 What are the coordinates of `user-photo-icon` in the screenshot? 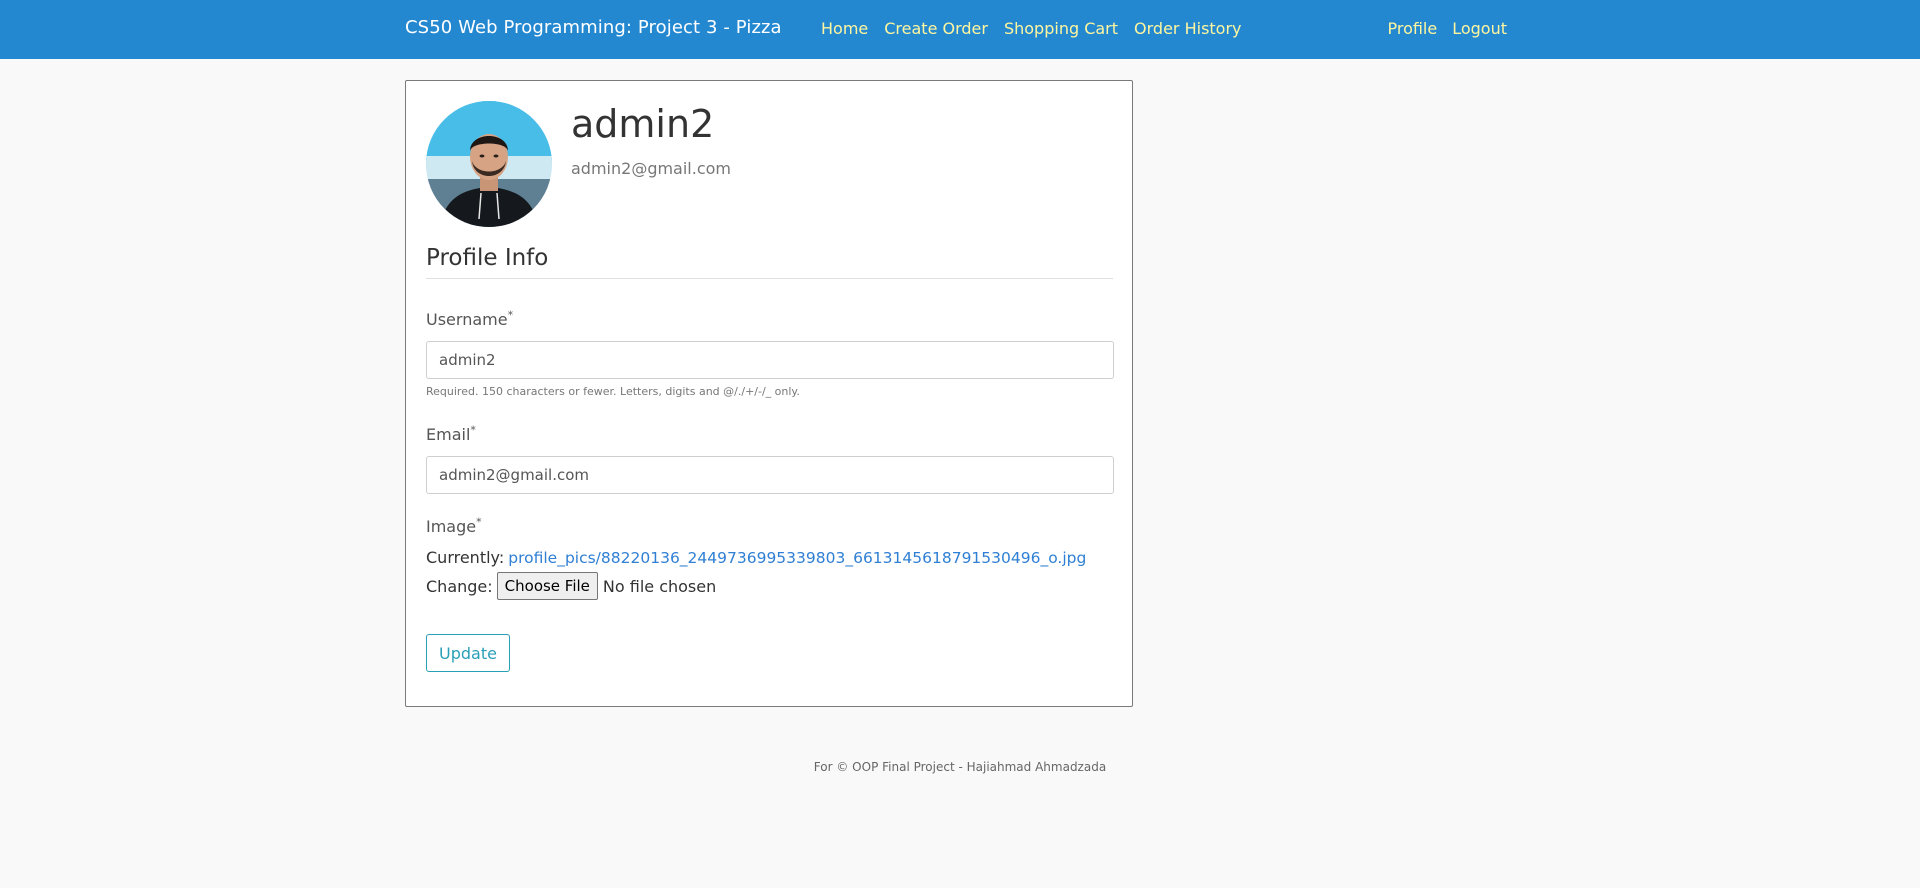 It's located at (489, 164).